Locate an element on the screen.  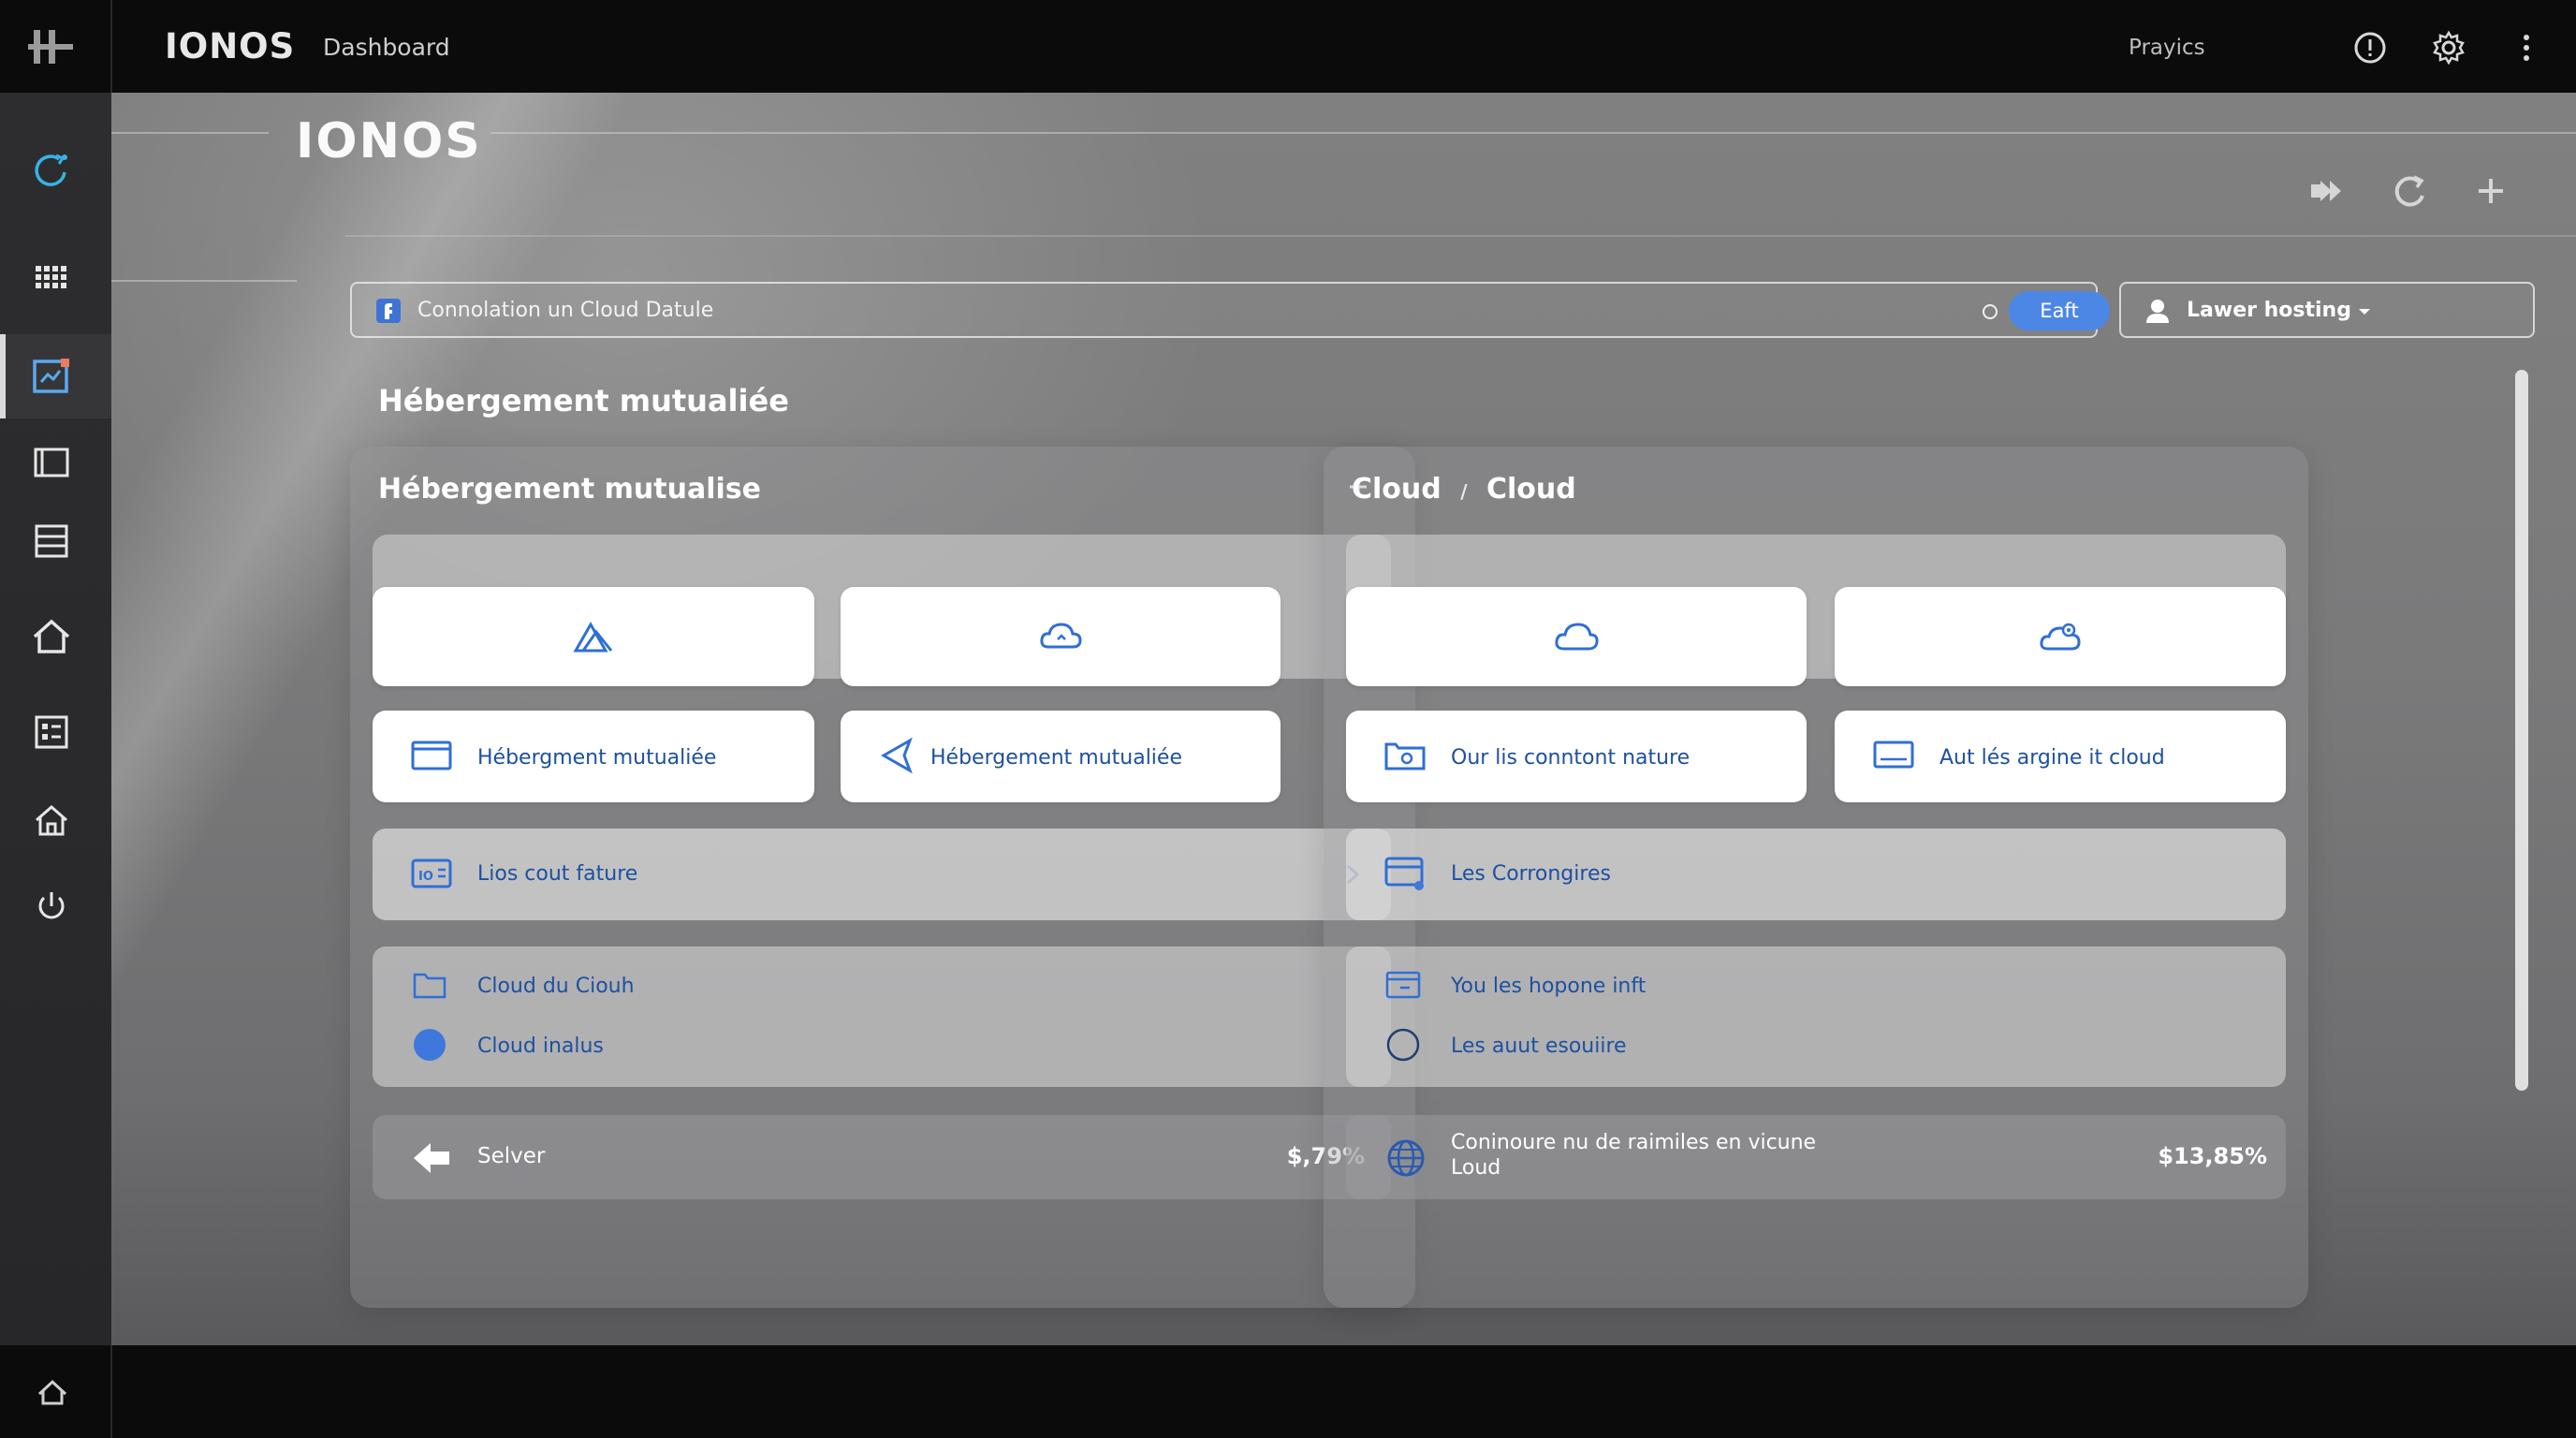
sidebar-item-list is located at coordinates (51, 541).